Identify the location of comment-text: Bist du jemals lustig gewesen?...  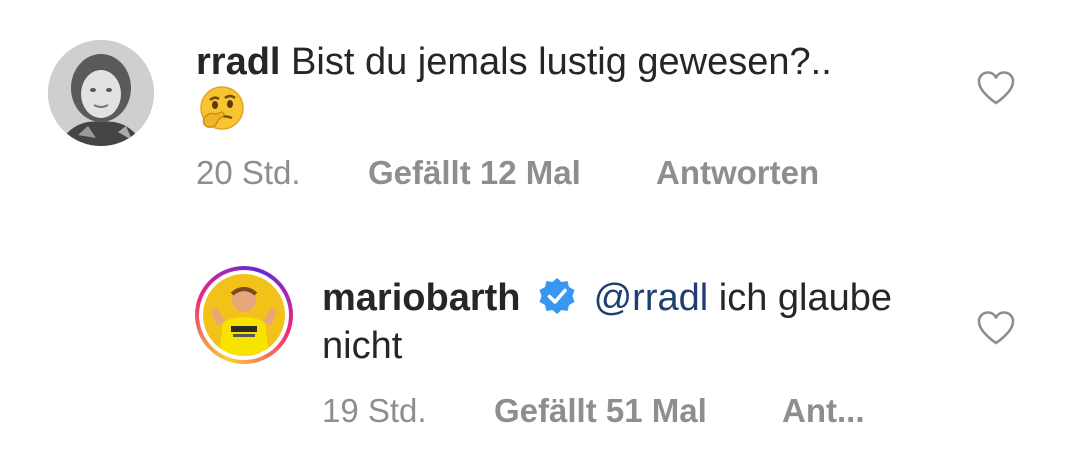
(561, 62).